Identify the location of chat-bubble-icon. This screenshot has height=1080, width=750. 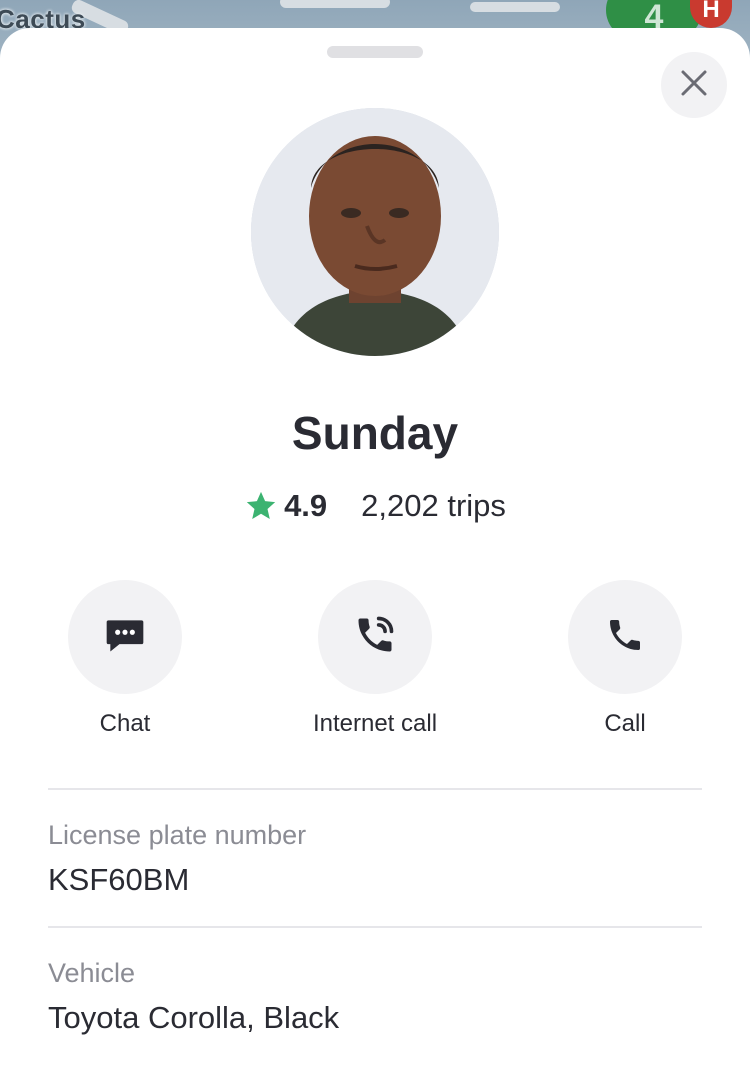
(125, 637).